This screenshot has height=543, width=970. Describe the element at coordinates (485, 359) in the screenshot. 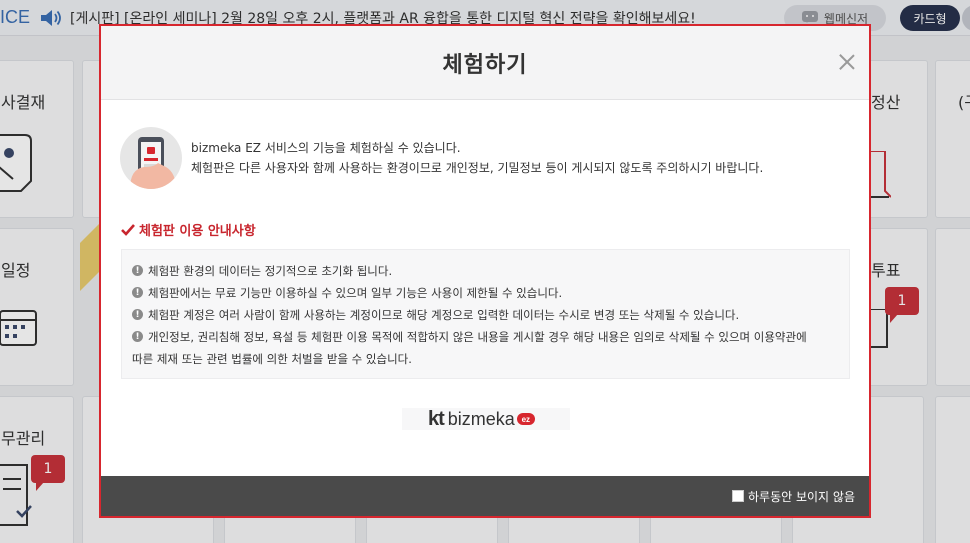

I see `notice-item-continuation: 따른 제재 또는 관련 법률에 의한 처벌을 받을 수 있습니다.` at that location.